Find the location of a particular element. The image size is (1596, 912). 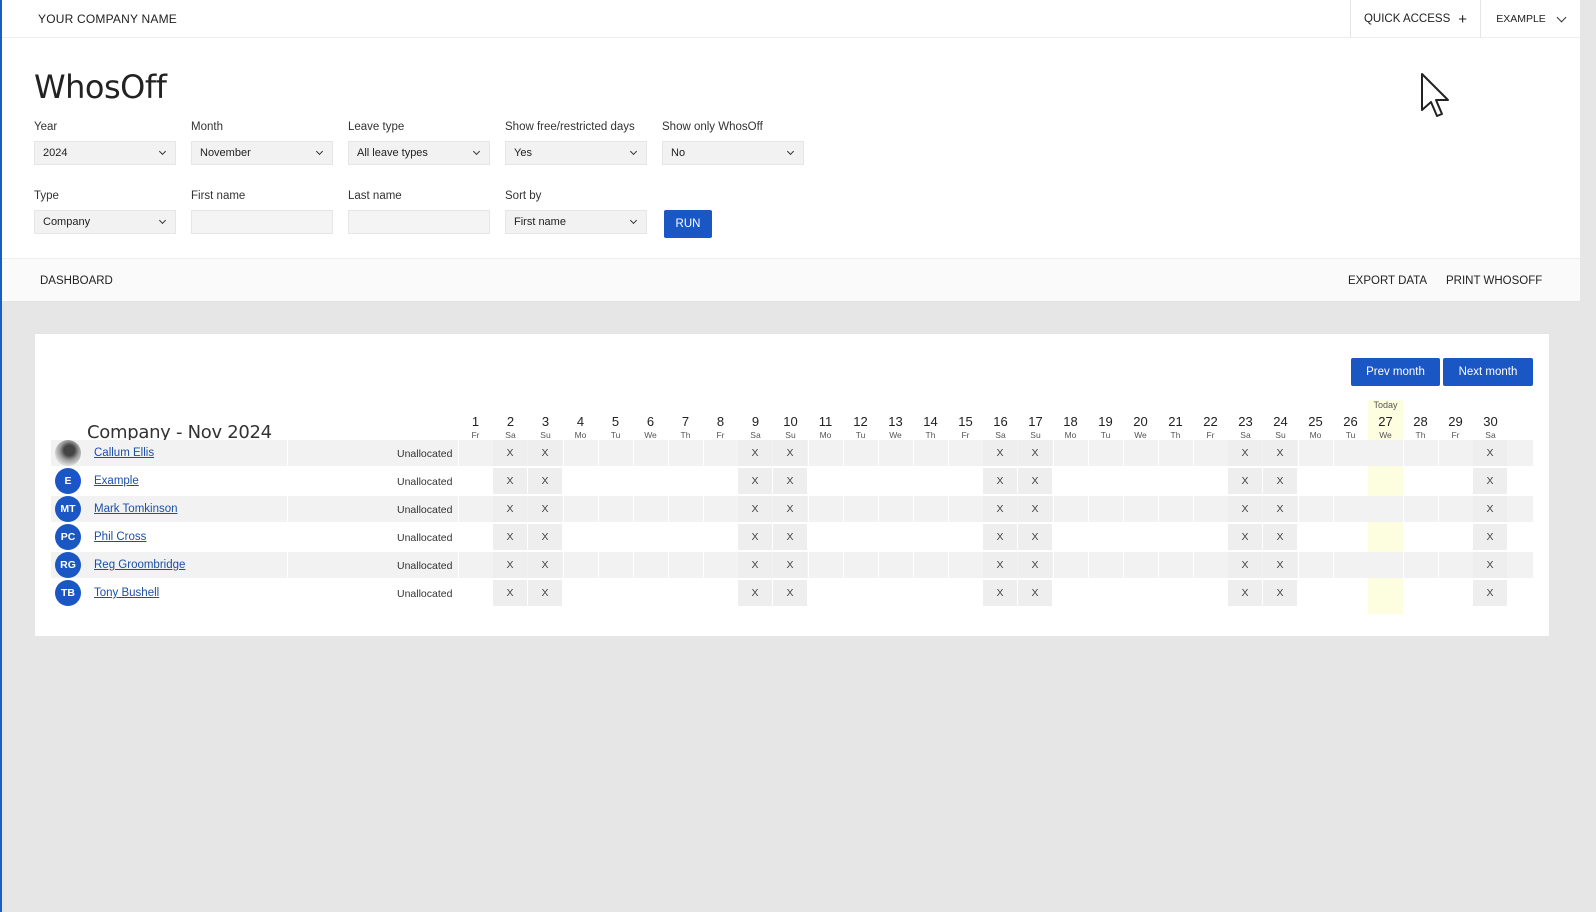

person-name-link: Example is located at coordinates (116, 481).